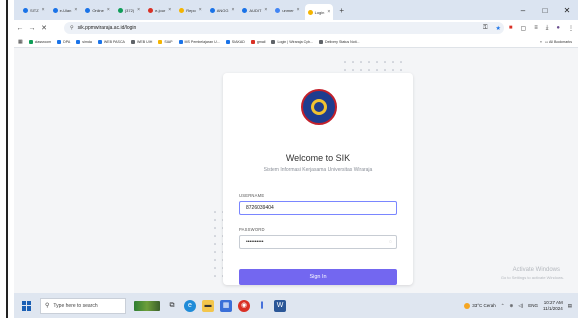  What do you see at coordinates (165, 41) in the screenshot?
I see `bookmark-item: SIAP` at bounding box center [165, 41].